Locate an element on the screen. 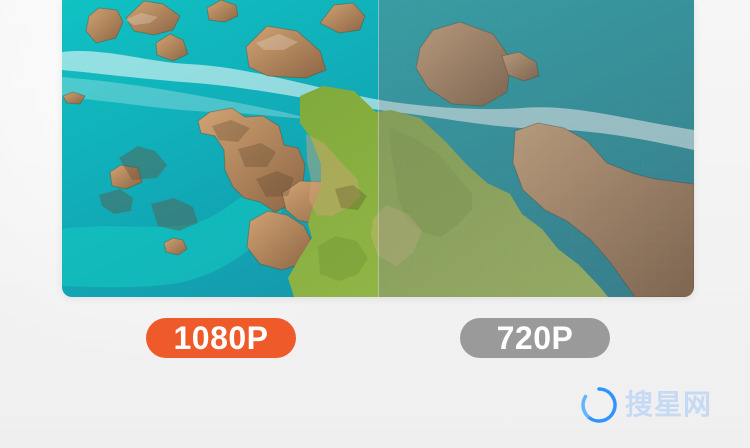 The height and width of the screenshot is (448, 750). comparison-divider is located at coordinates (378, 148).